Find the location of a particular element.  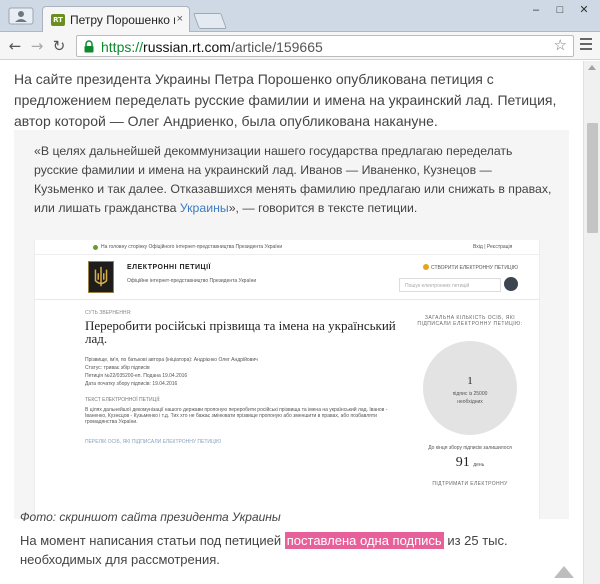

window-controls: – □ ✕ is located at coordinates (560, 11).